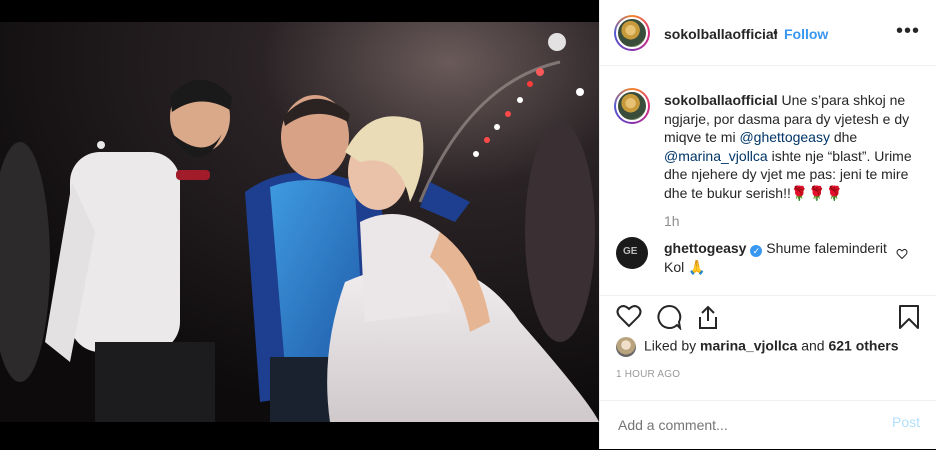 Image resolution: width=936 pixels, height=450 pixels. I want to click on reply-avatar: GE, so click(632, 253).